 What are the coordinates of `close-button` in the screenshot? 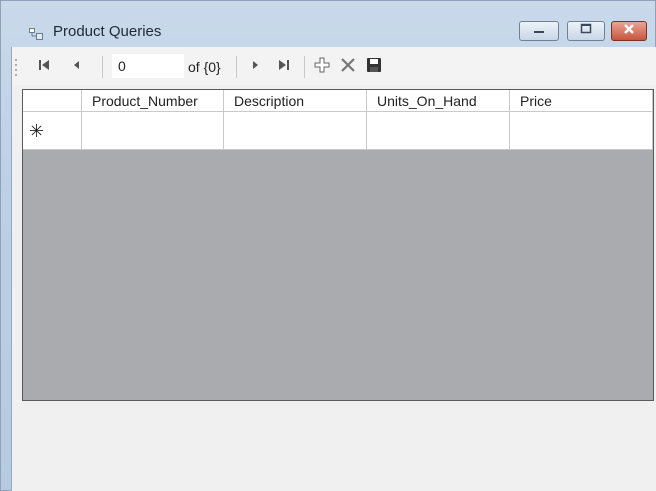 It's located at (629, 31).